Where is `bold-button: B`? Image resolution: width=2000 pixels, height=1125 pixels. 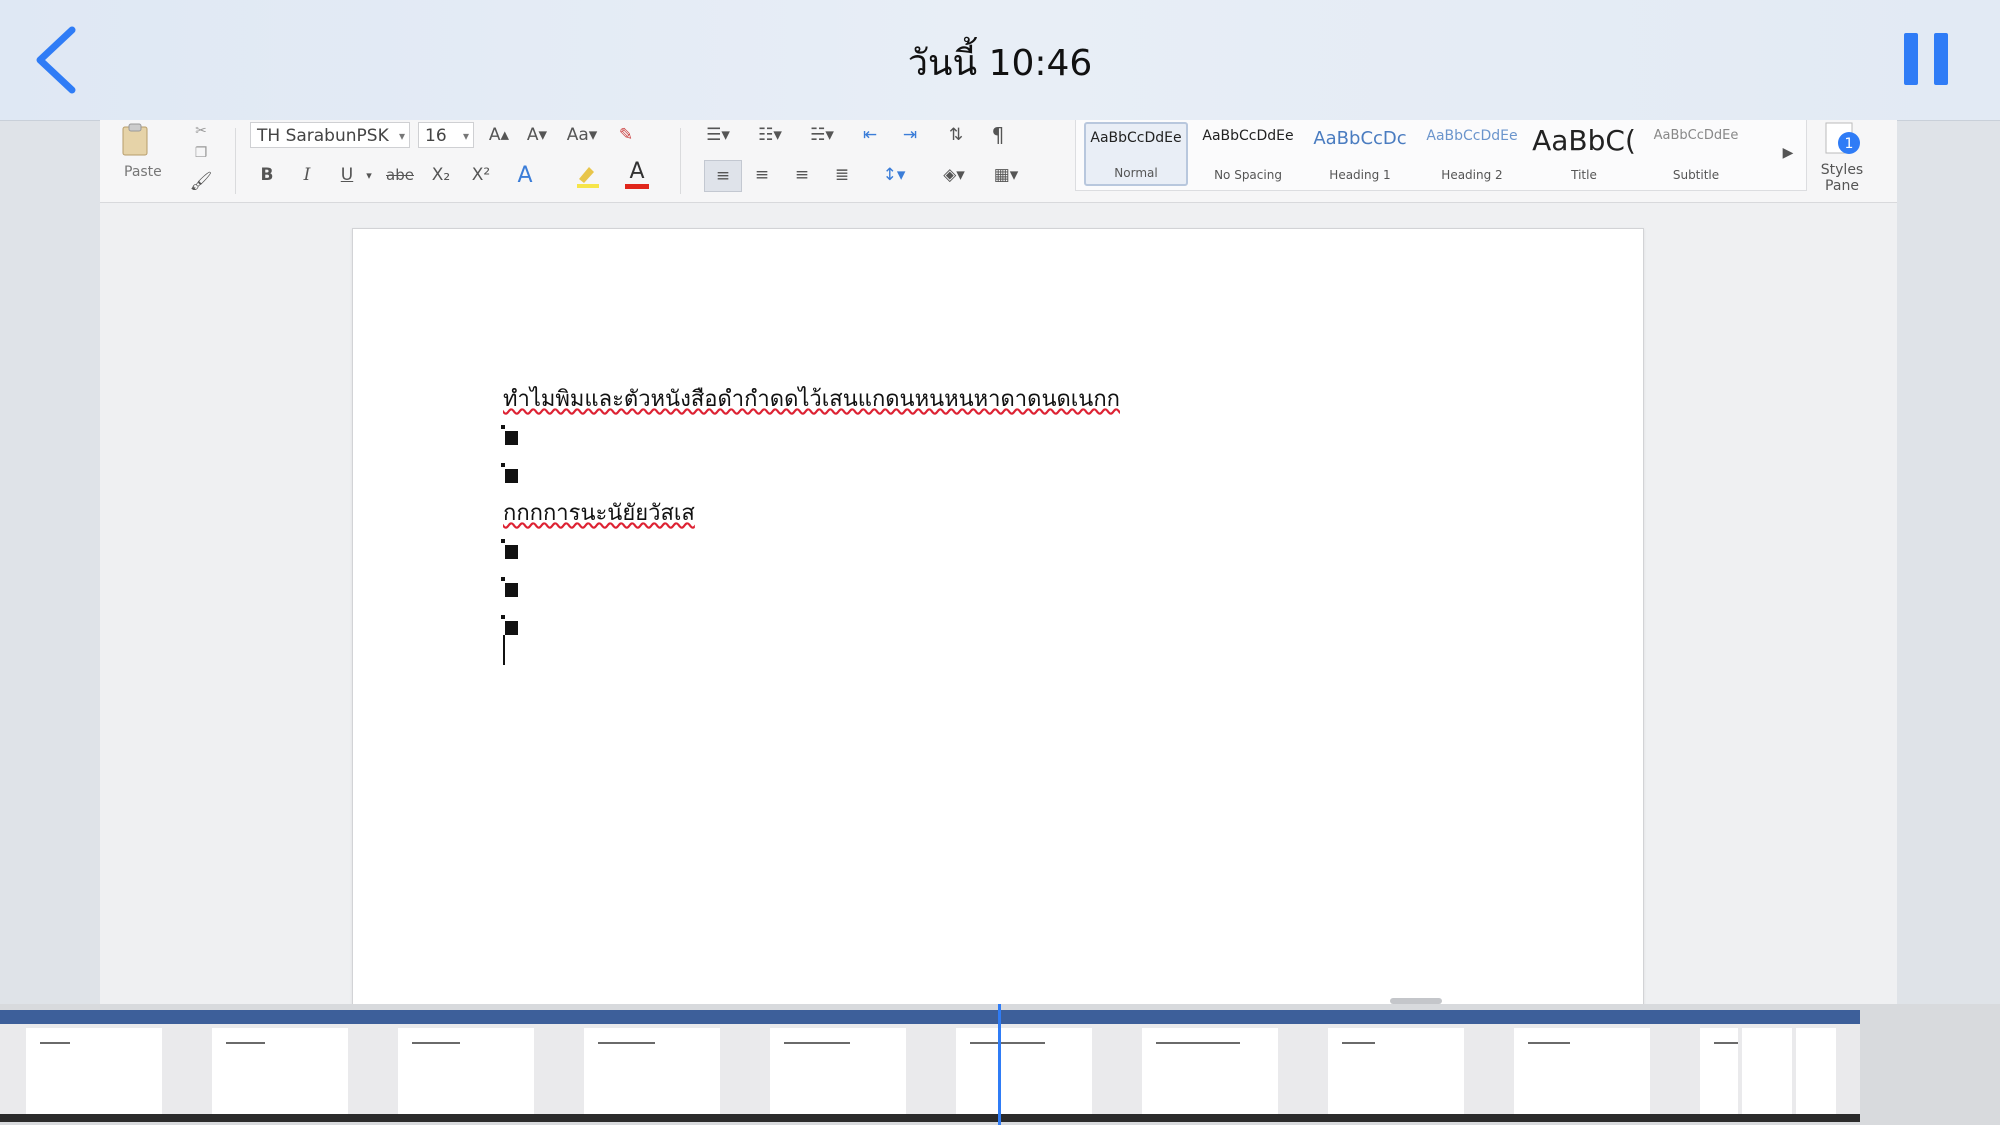 bold-button: B is located at coordinates (267, 175).